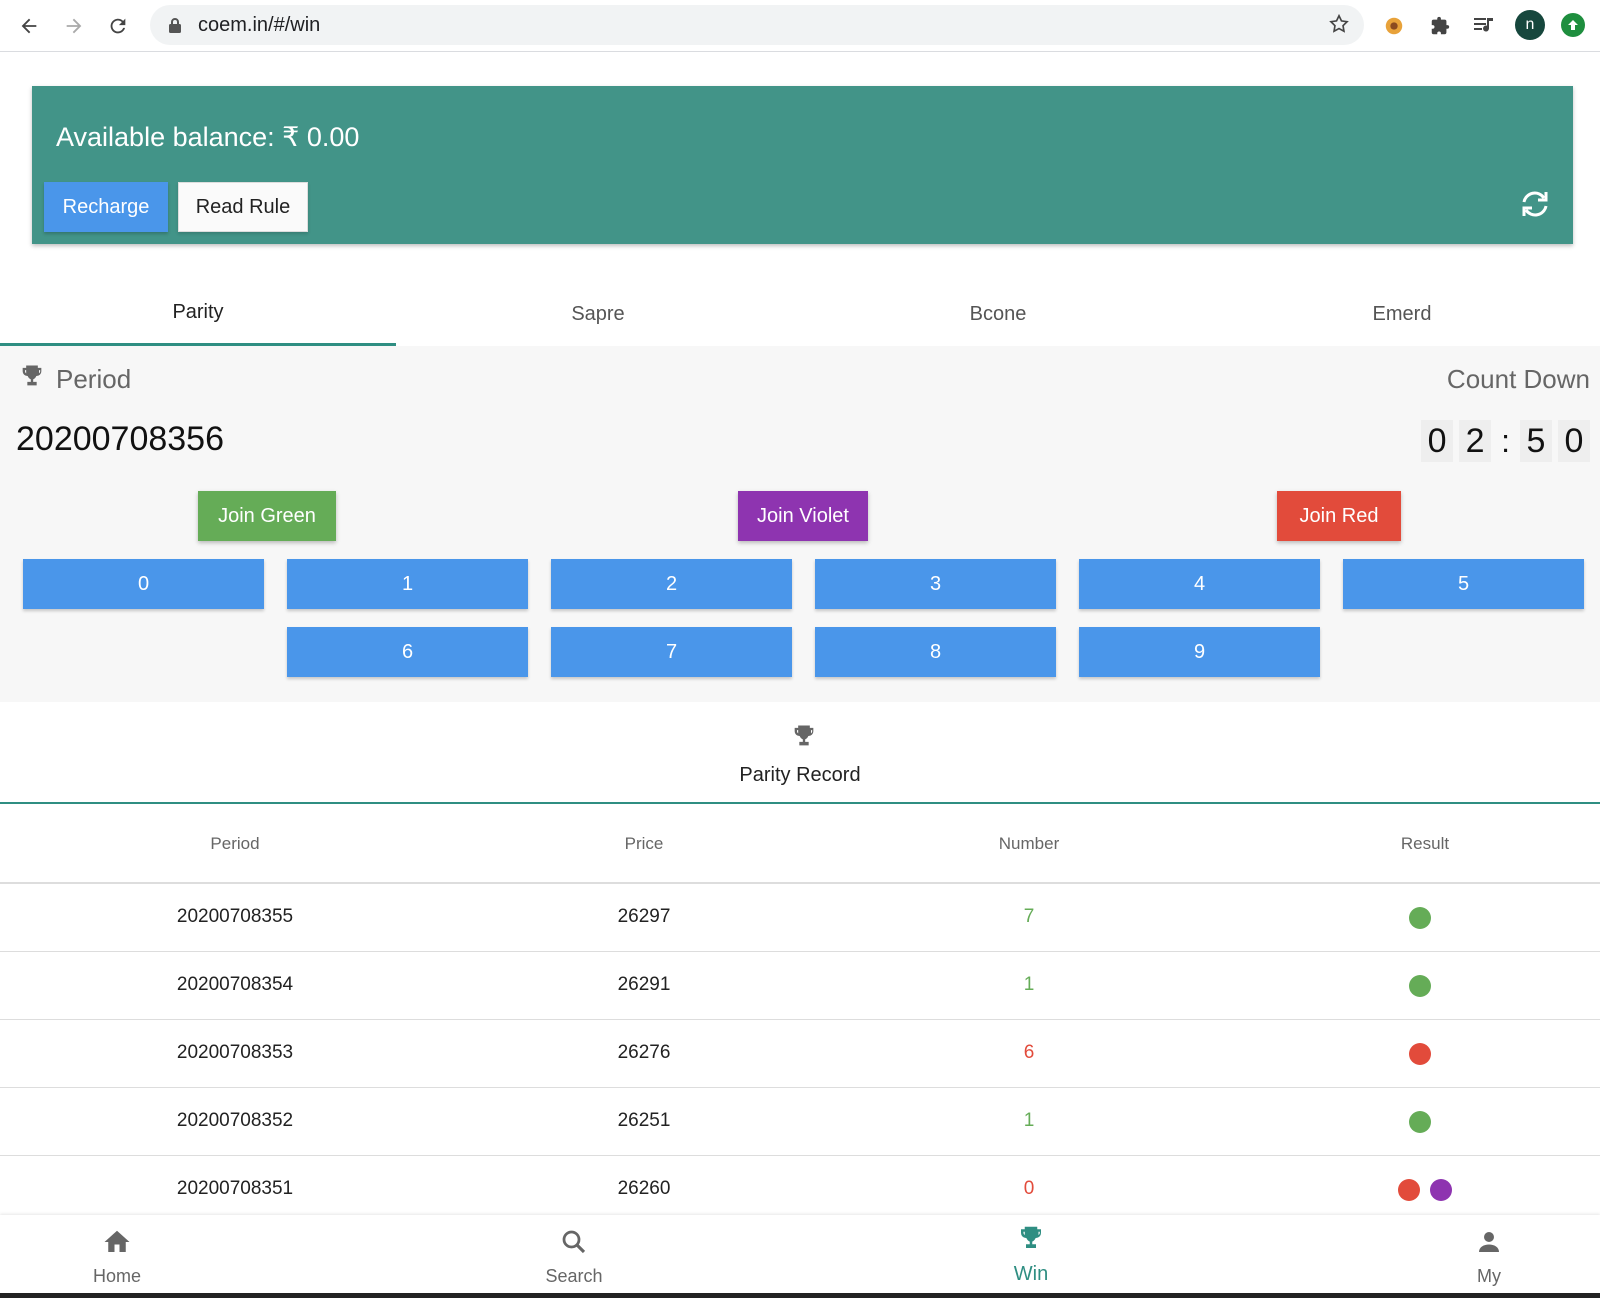 Image resolution: width=1600 pixels, height=1298 pixels. I want to click on browser-toolbar: coem.in/#/win n, so click(800, 26).